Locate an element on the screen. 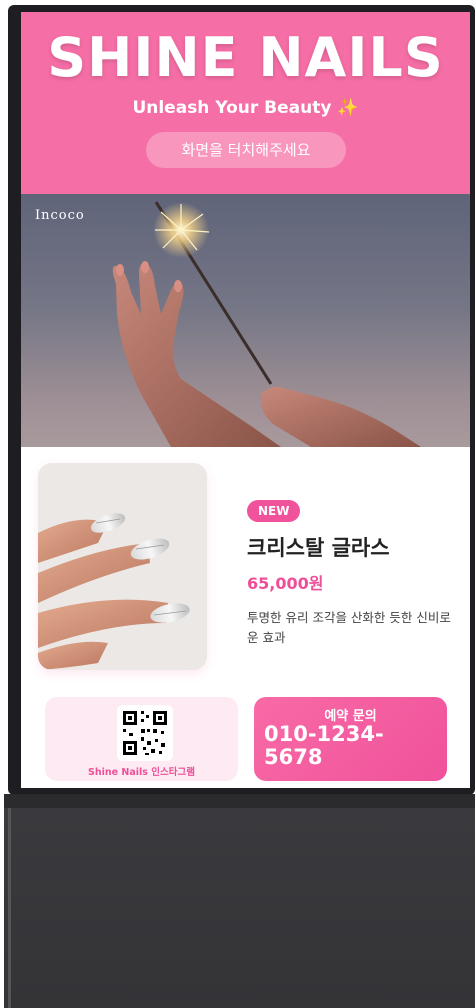 The height and width of the screenshot is (1008, 475). hero-brand-label: Incoco is located at coordinates (60, 215).